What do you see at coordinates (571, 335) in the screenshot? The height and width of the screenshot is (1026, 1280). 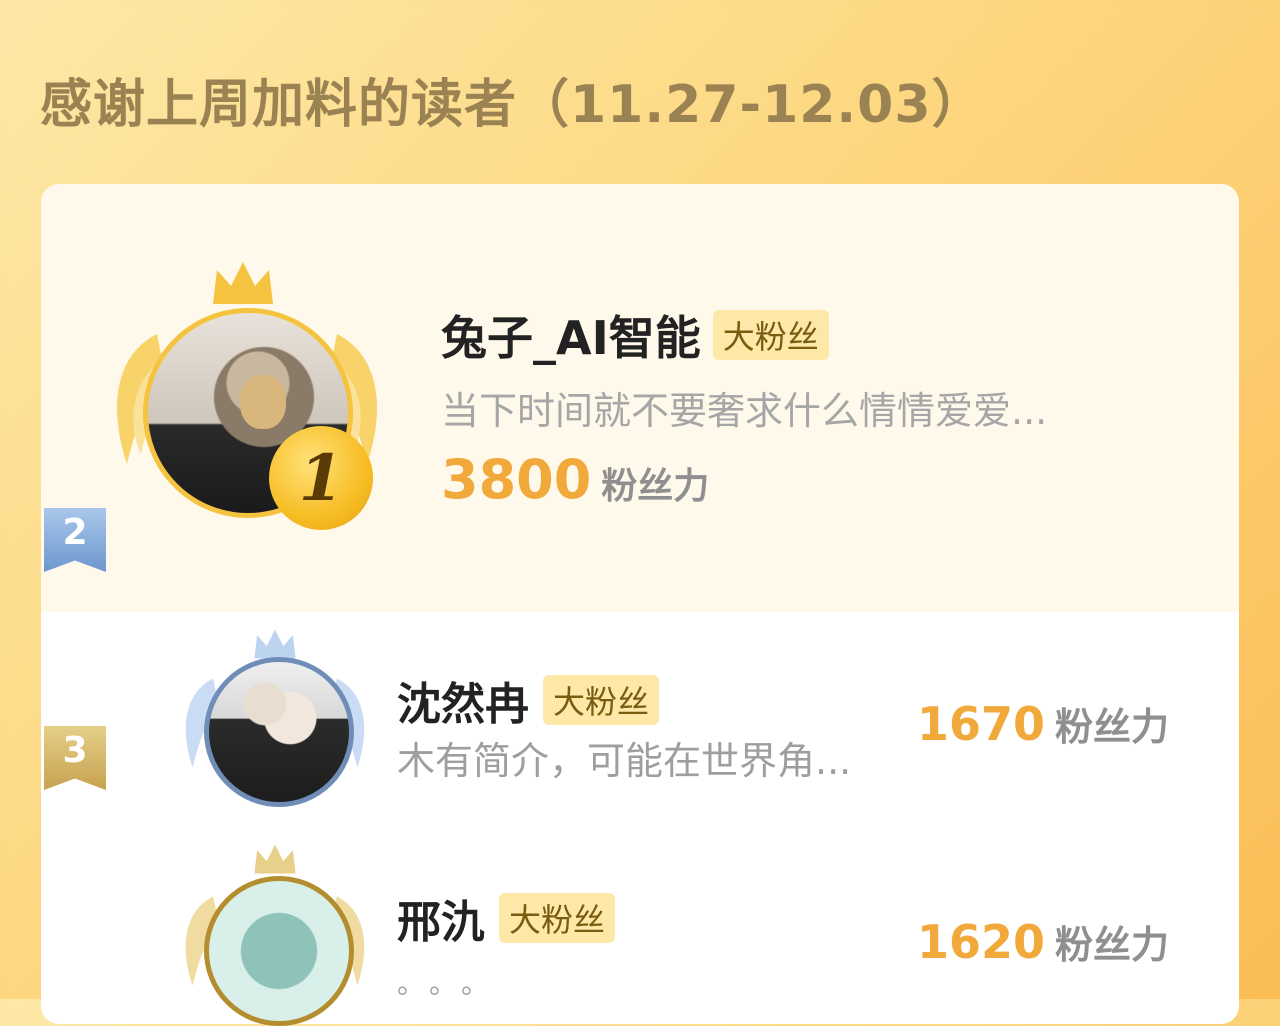 I see `reader-name: 兔子_AI智能` at bounding box center [571, 335].